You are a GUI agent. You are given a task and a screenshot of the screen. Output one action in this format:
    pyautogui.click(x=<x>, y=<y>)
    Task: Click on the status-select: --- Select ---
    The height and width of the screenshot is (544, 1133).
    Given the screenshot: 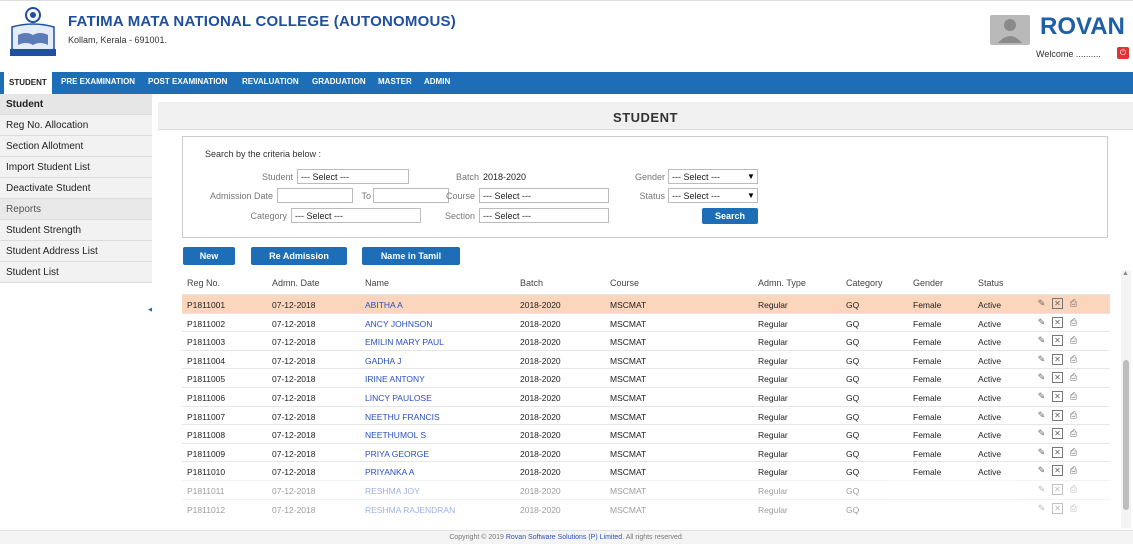 What is the action you would take?
    pyautogui.click(x=713, y=195)
    